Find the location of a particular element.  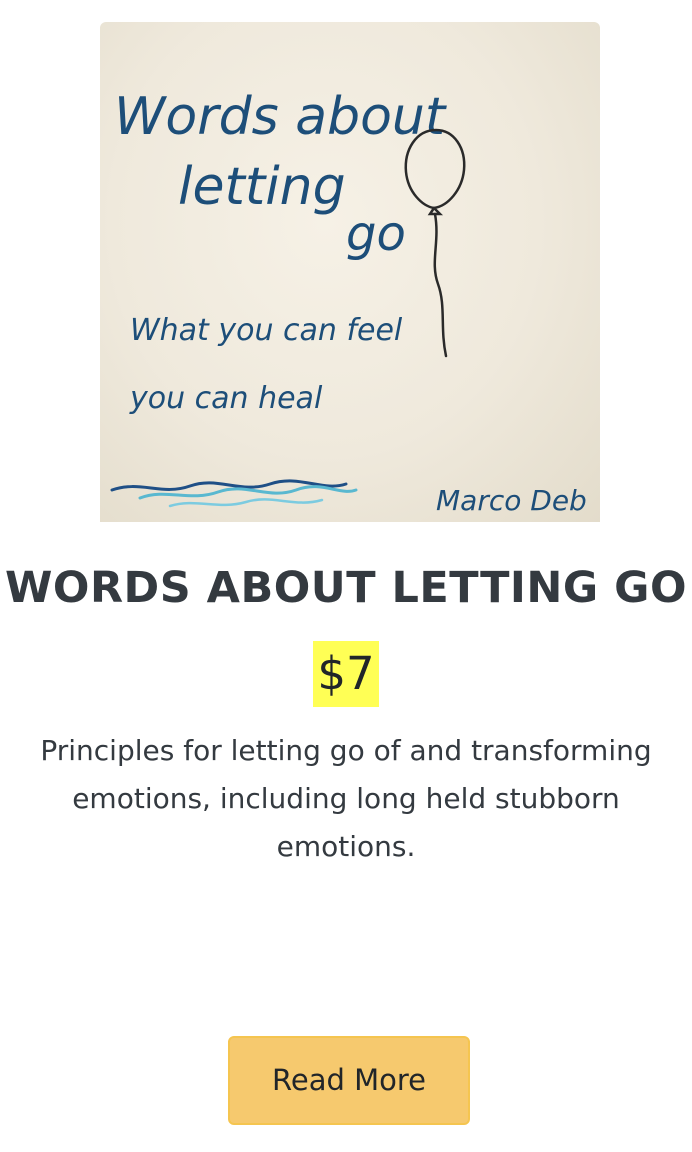

balloon-icon is located at coordinates (435, 243).